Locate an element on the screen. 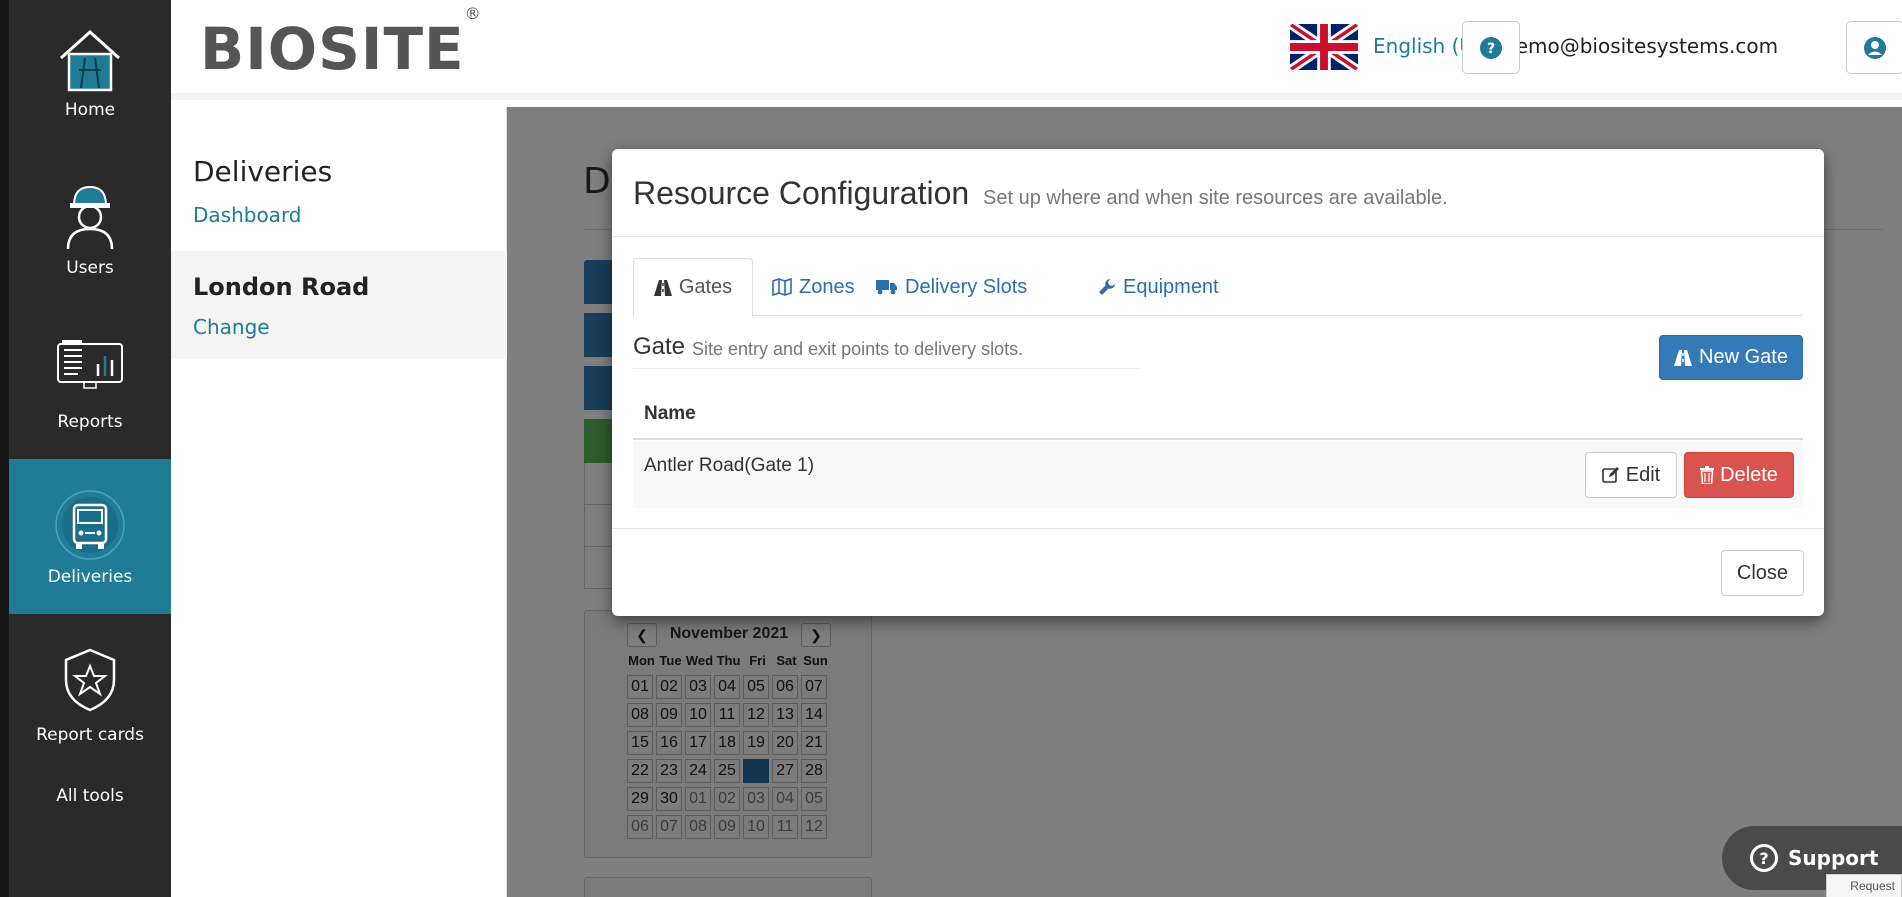 The image size is (1902, 897). nav-item-label: Users is located at coordinates (90, 268).